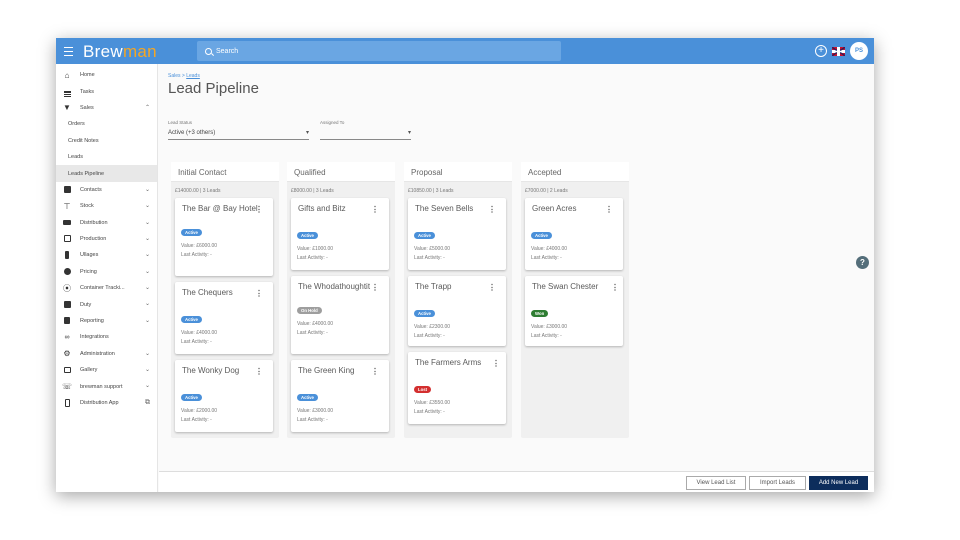 The height and width of the screenshot is (540, 960). I want to click on sidebar-item-leads-pipeline: Leads Pipeline, so click(106, 173).